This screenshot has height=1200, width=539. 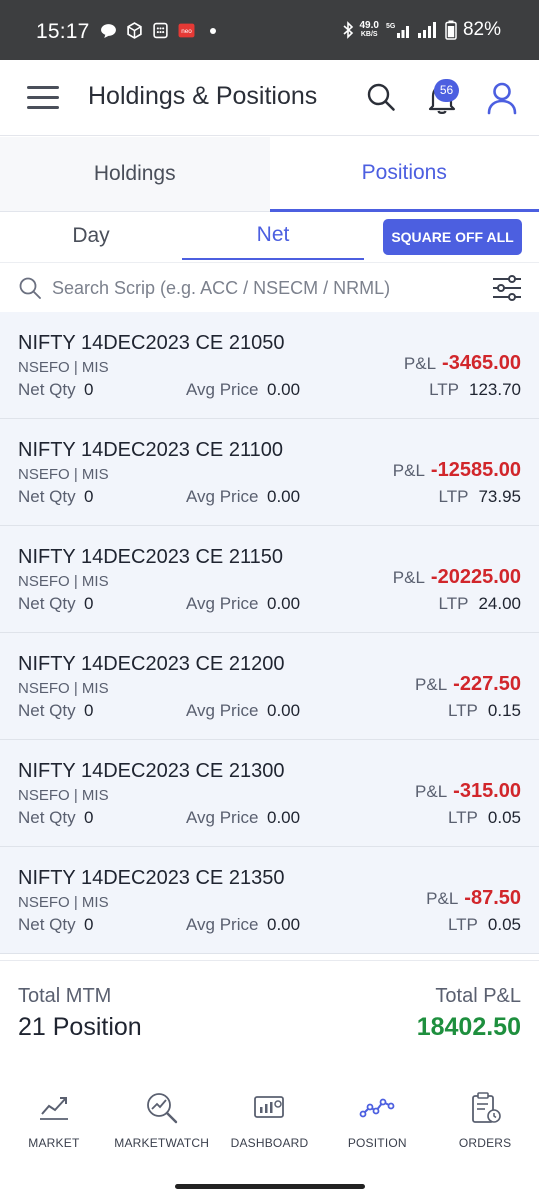 What do you see at coordinates (484, 711) in the screenshot?
I see `ltp: LTP 0.15` at bounding box center [484, 711].